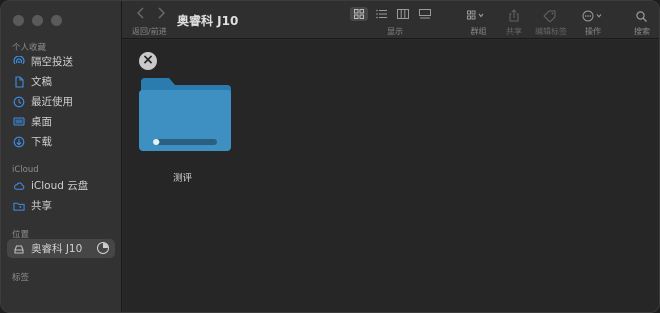 This screenshot has width=660, height=313. I want to click on forward-chevron-icon, so click(161, 15).